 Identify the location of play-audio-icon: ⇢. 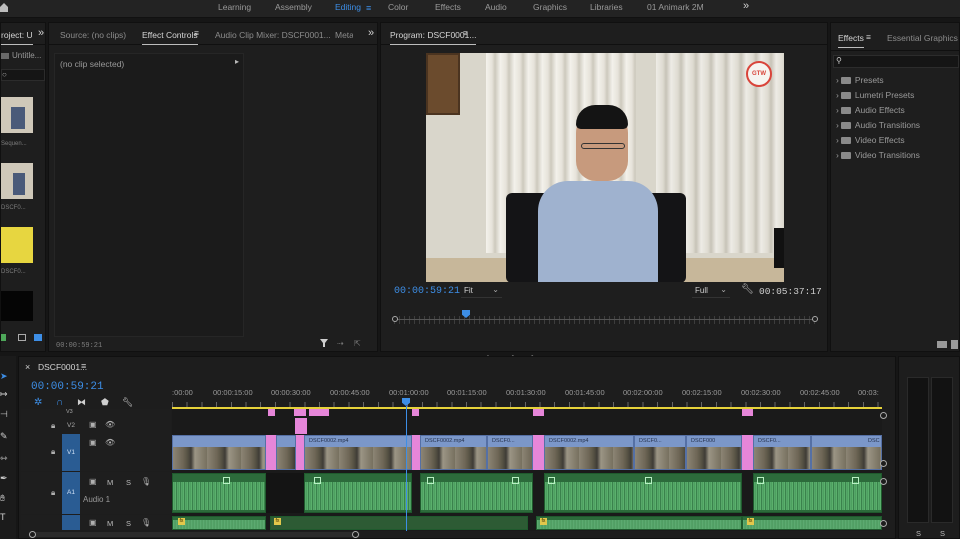
(340, 343).